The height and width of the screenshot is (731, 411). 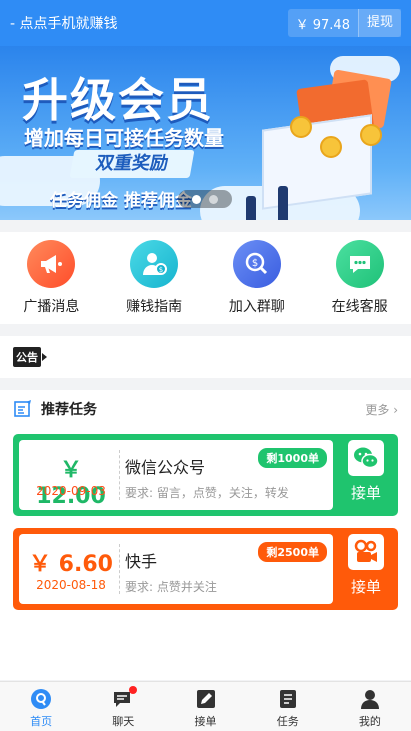 I want to click on notice-tag: 公告, so click(x=30, y=357).